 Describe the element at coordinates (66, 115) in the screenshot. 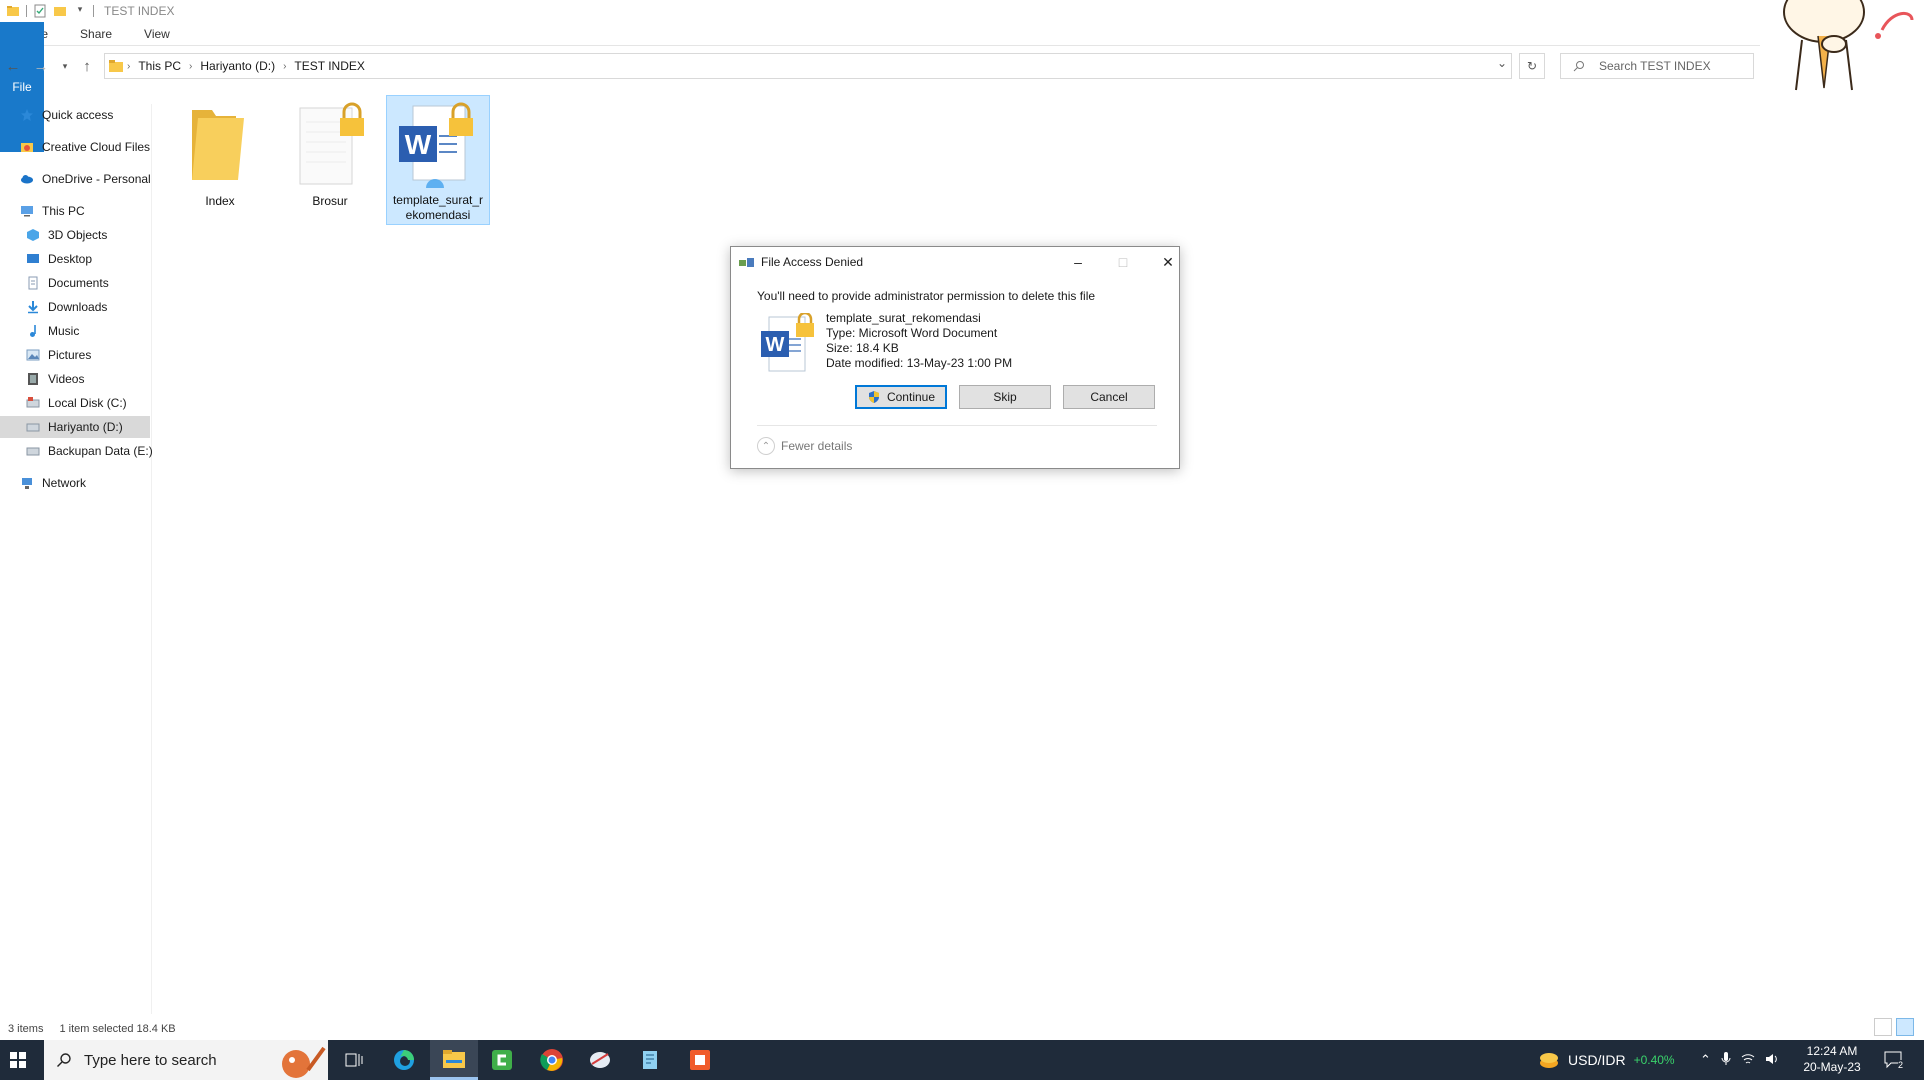

I see `sidebar-item-quick-access: Quick access` at that location.